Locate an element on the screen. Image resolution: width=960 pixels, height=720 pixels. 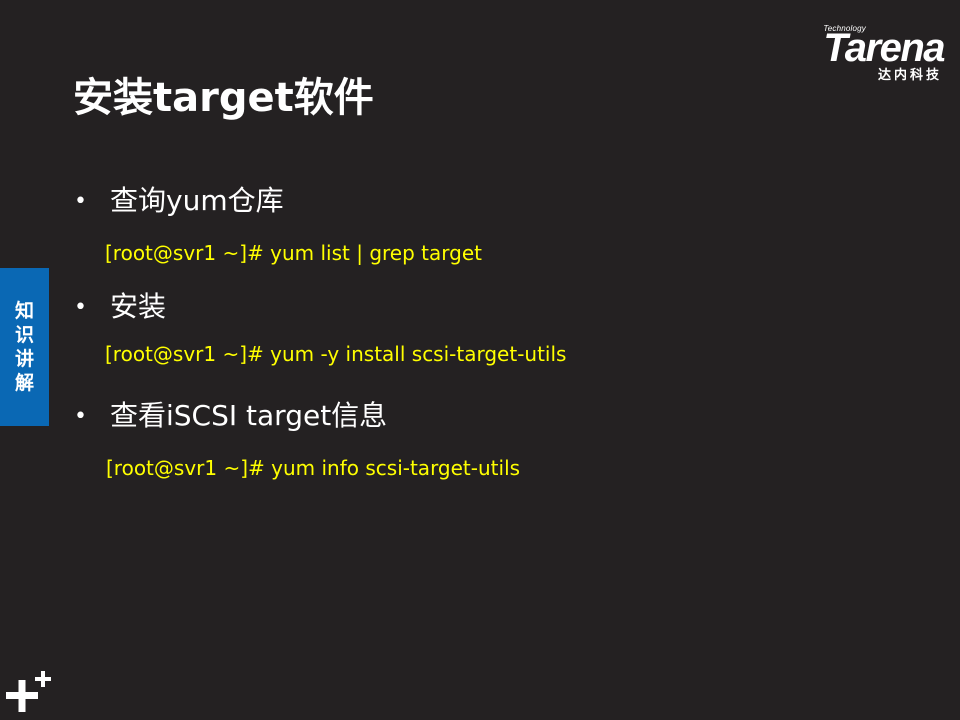
command-line: [root@svr1 ~]# yum list | grep target is located at coordinates (293, 253).